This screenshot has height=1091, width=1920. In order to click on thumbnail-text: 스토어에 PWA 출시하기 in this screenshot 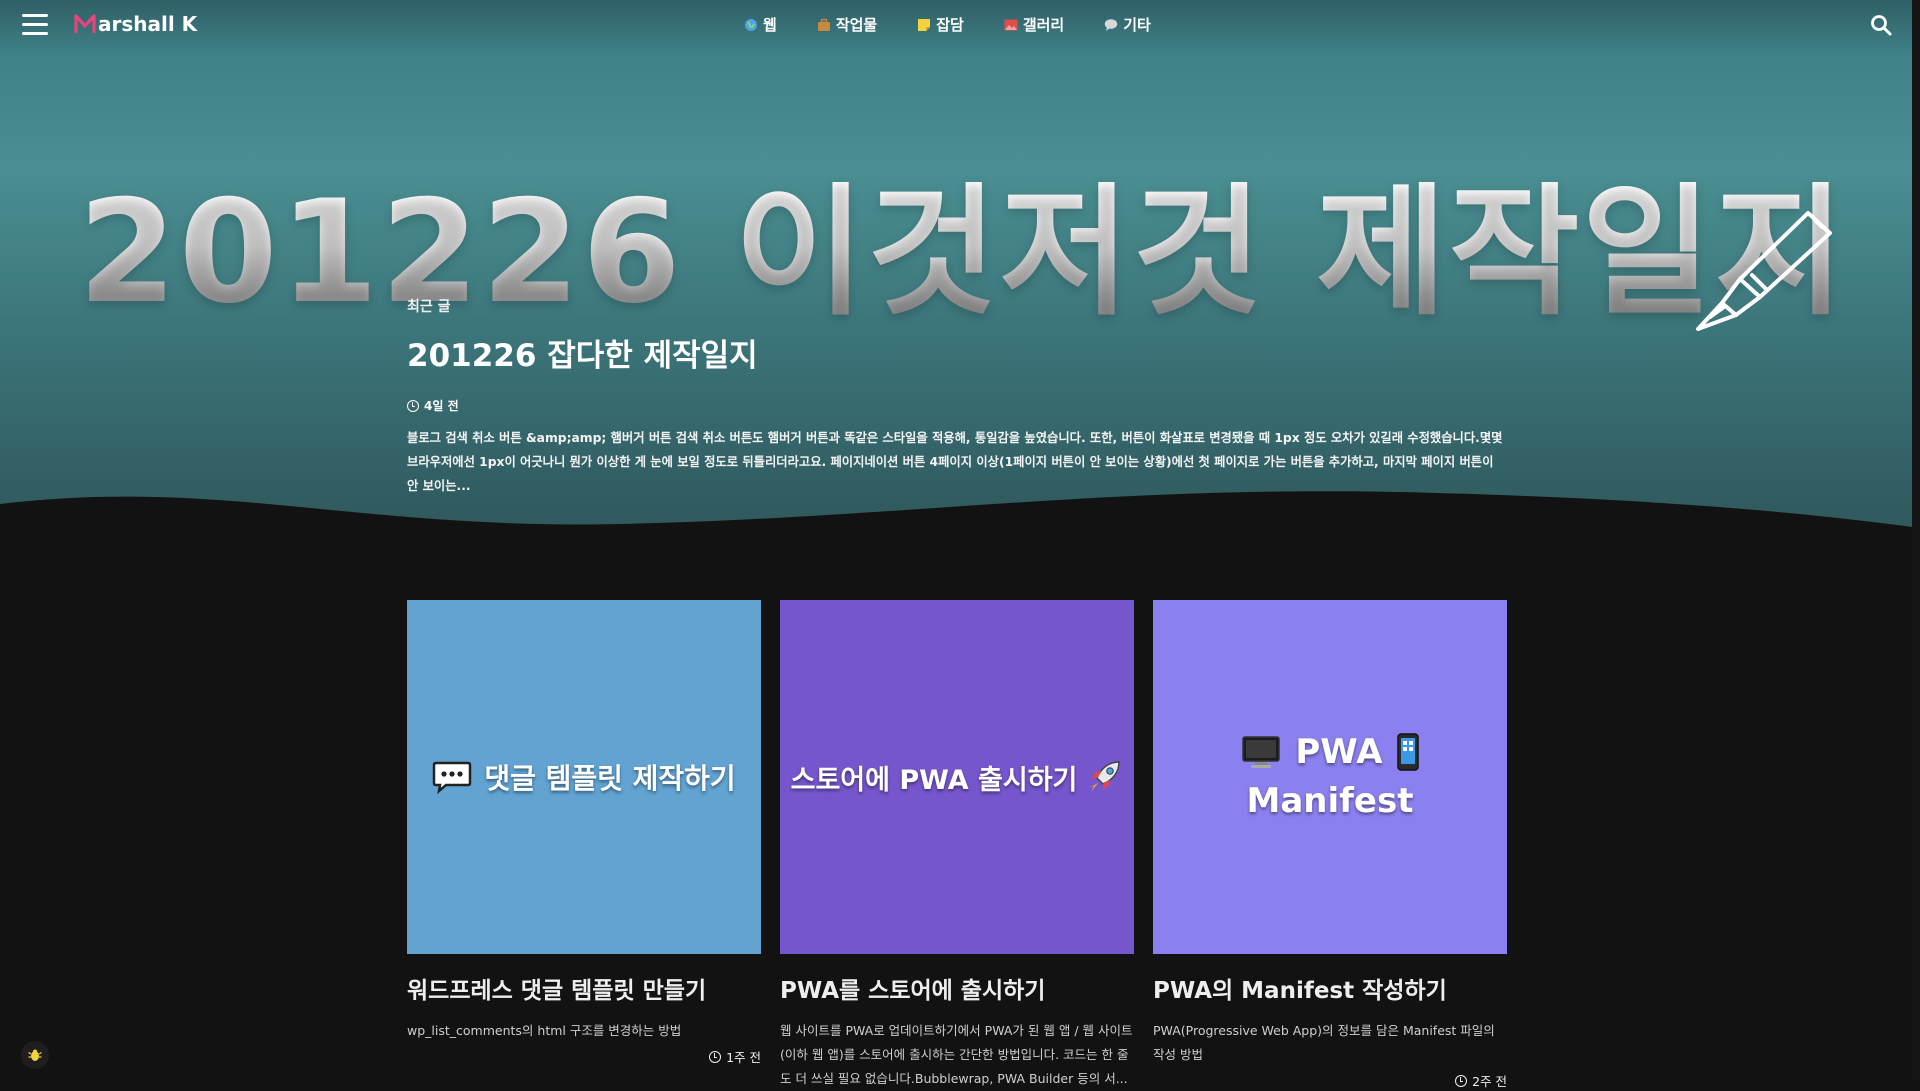, I will do `click(934, 780)`.